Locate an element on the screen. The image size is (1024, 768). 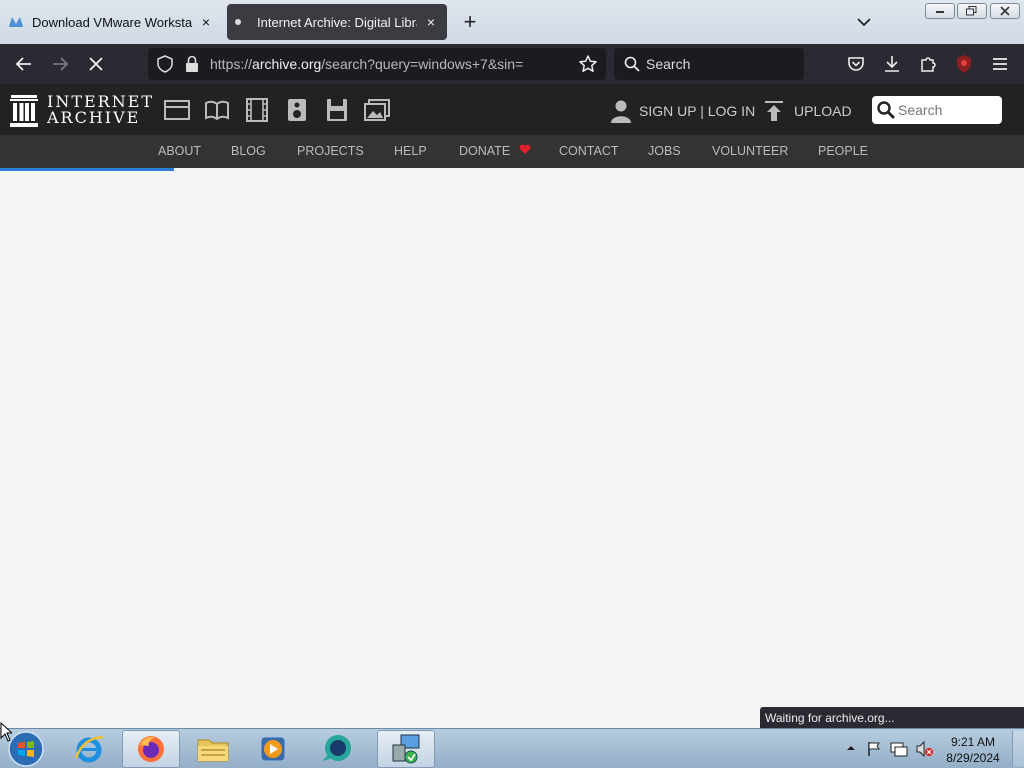
action-center-flag-icon is located at coordinates (874, 749).